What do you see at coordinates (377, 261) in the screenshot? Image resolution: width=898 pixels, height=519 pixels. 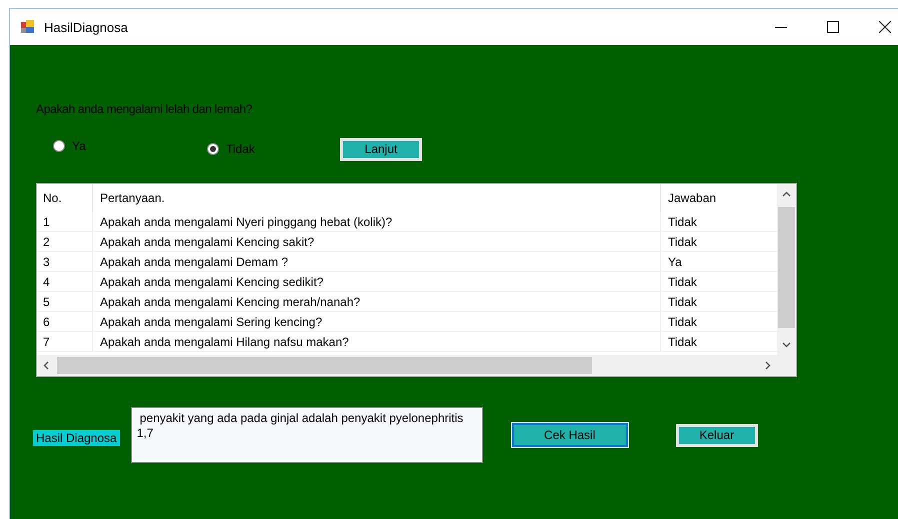 I see `table-cell: Apakah anda mengalami Demam ?` at bounding box center [377, 261].